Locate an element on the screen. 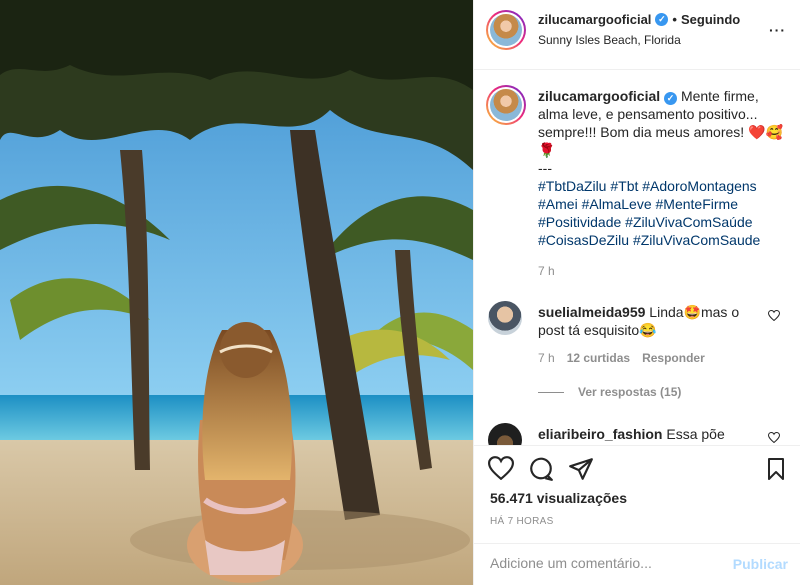  hashtag: #ZiluVivaComSaúde is located at coordinates (688, 222).